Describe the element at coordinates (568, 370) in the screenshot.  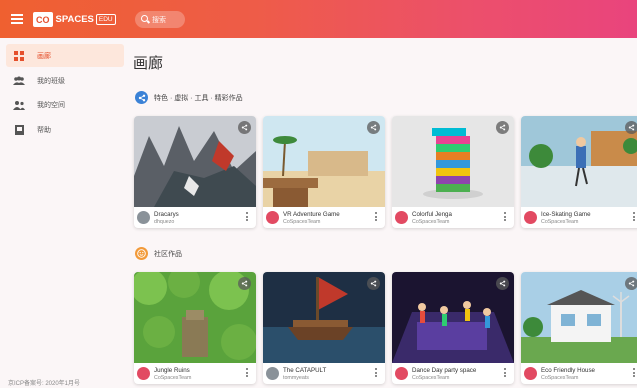
I see `card-title: Eco Friendly House` at that location.